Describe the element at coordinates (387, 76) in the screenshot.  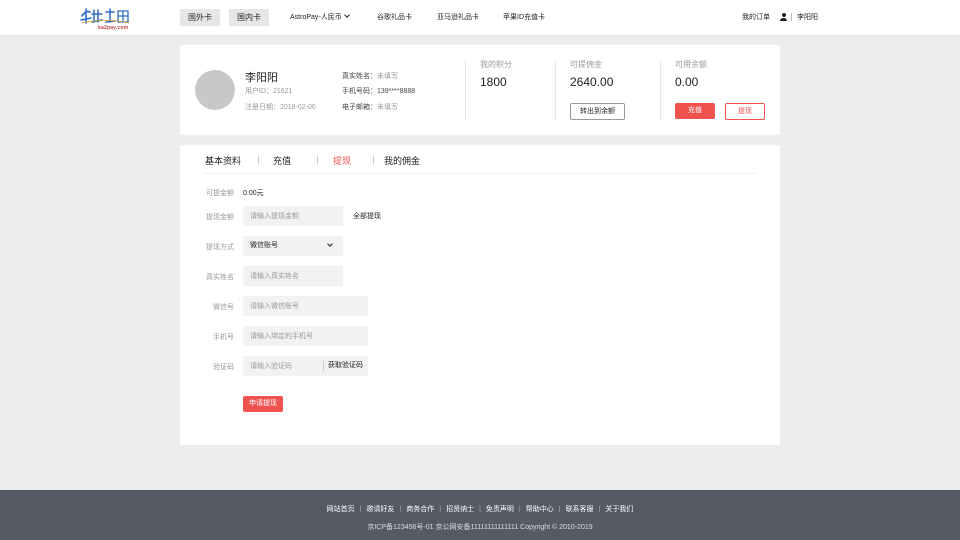
I see `real-name-value: 未填写` at that location.